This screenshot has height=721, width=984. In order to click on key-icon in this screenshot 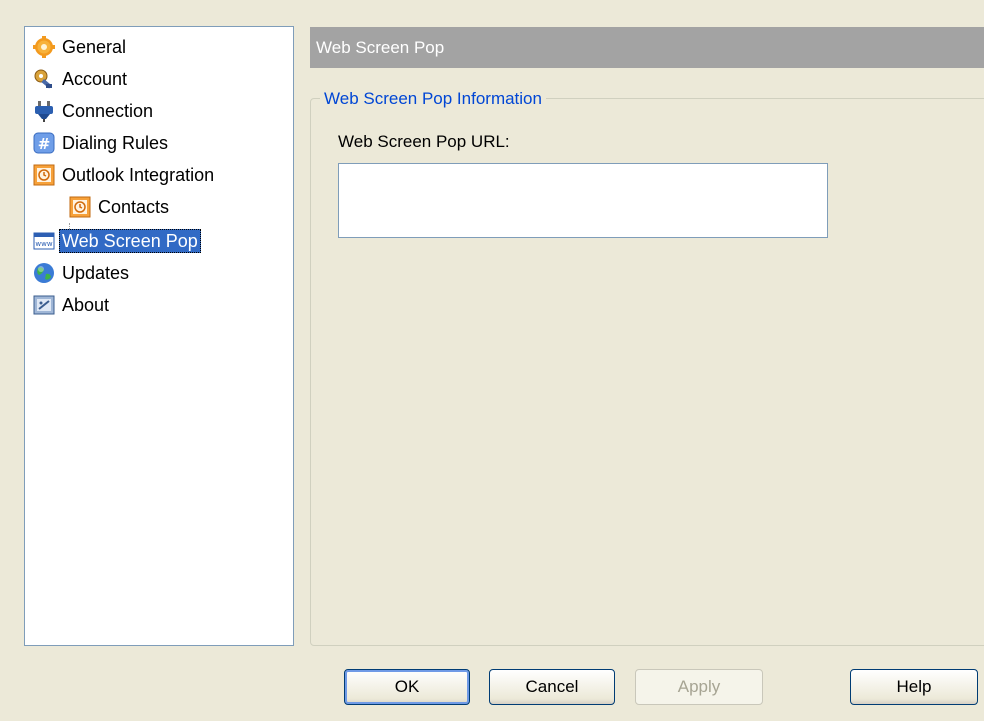, I will do `click(44, 79)`.